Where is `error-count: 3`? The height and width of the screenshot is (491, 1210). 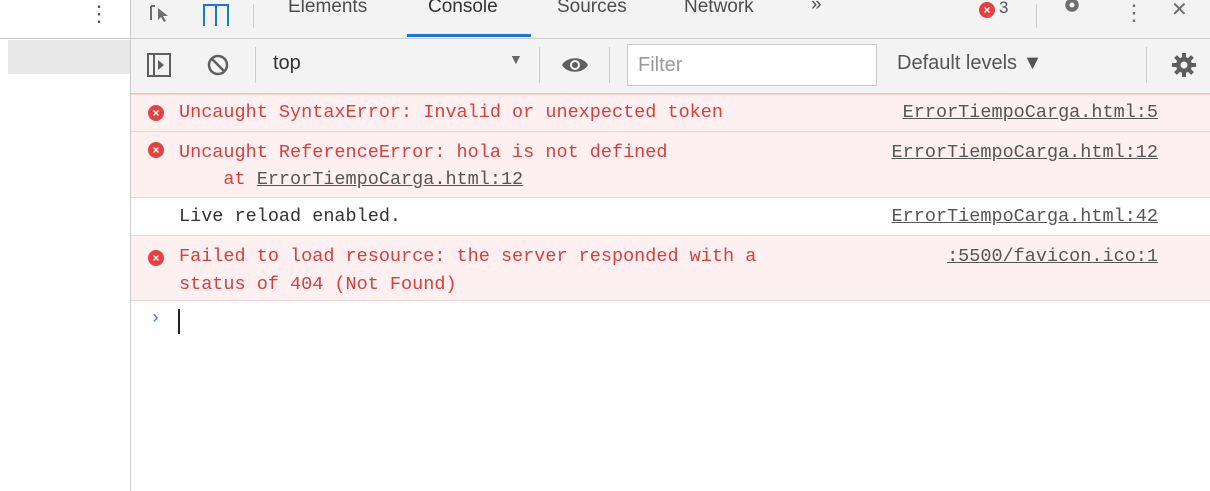
error-count: 3 is located at coordinates (1003, 9).